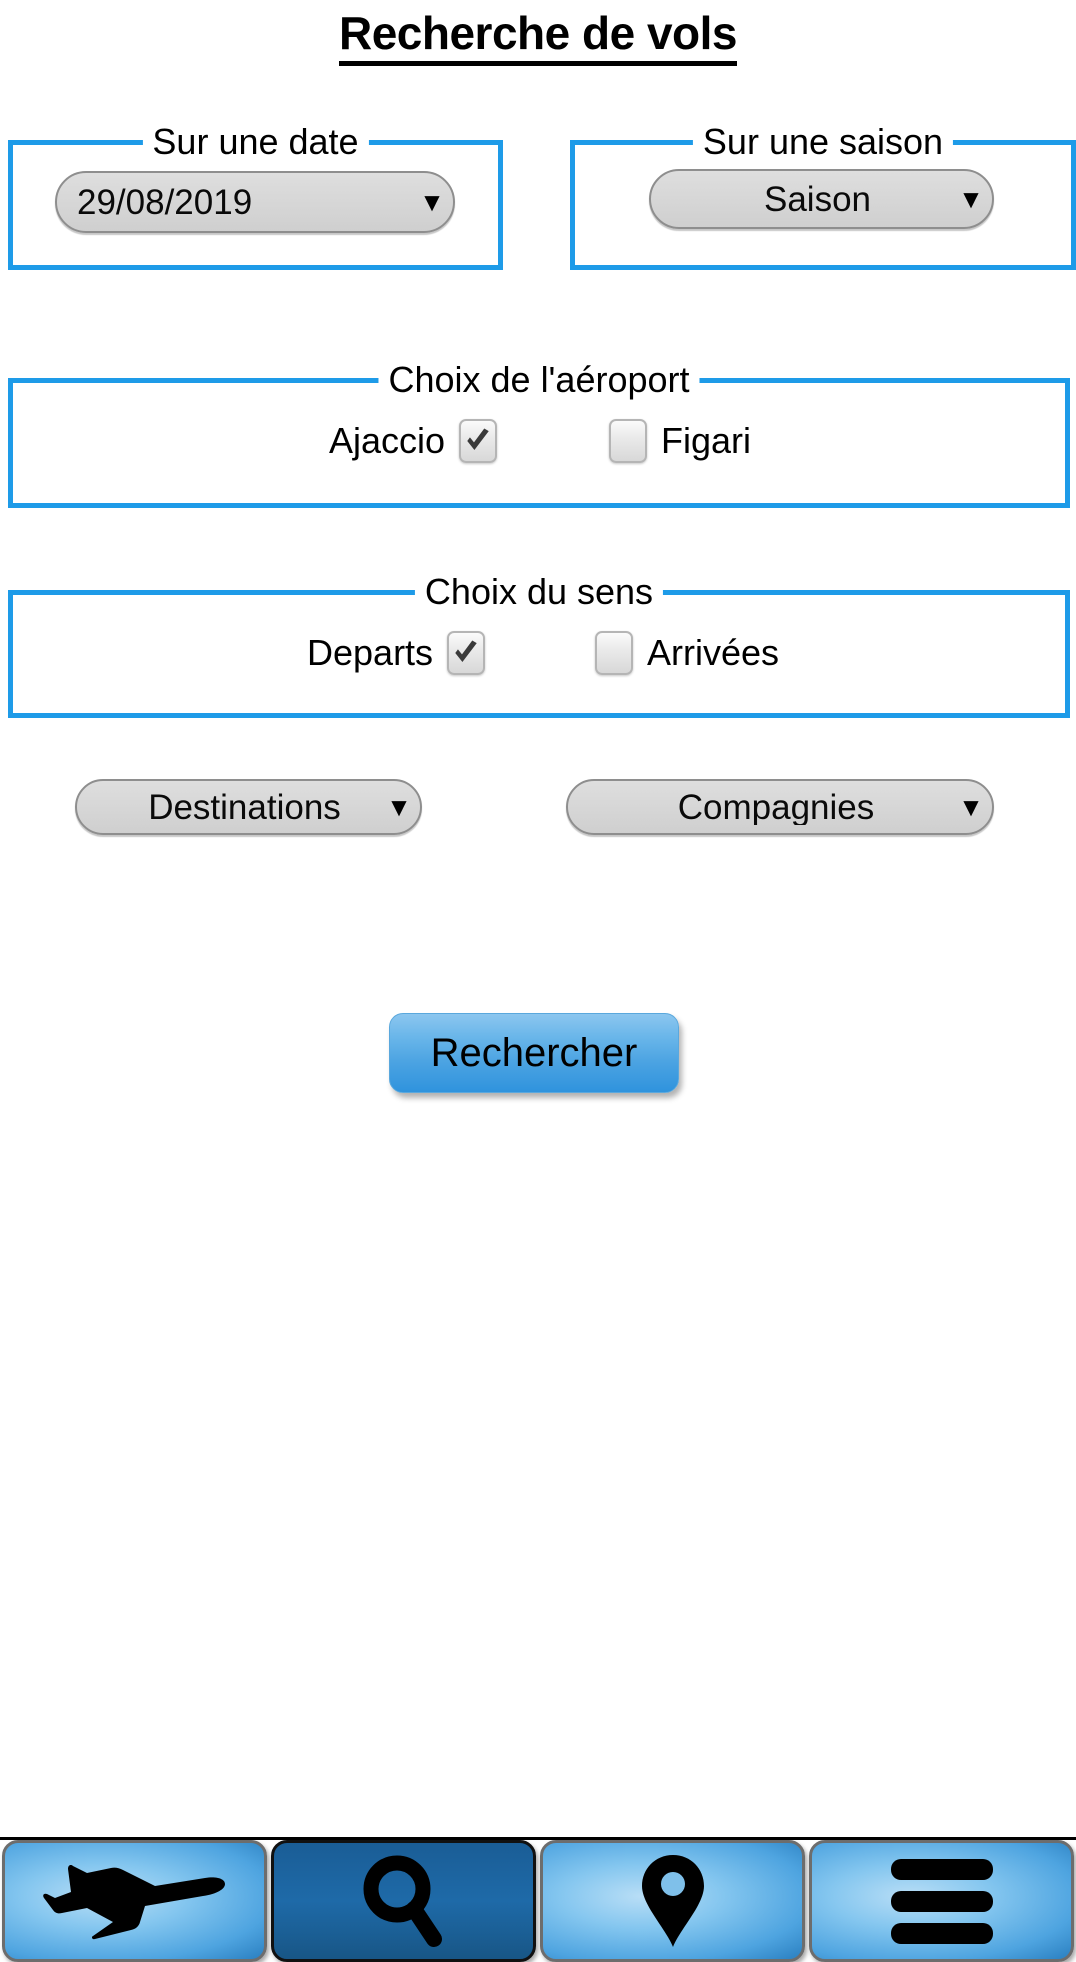 The height and width of the screenshot is (1962, 1076). I want to click on airport-option-ajaccio-label: Ajaccio, so click(387, 440).